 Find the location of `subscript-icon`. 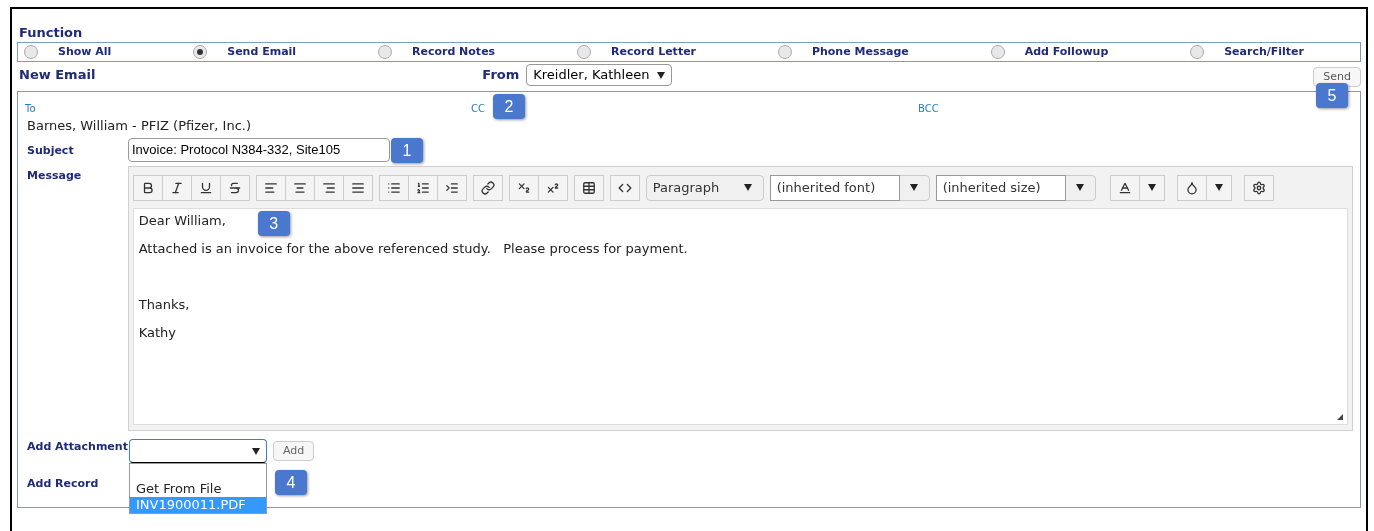

subscript-icon is located at coordinates (523, 187).